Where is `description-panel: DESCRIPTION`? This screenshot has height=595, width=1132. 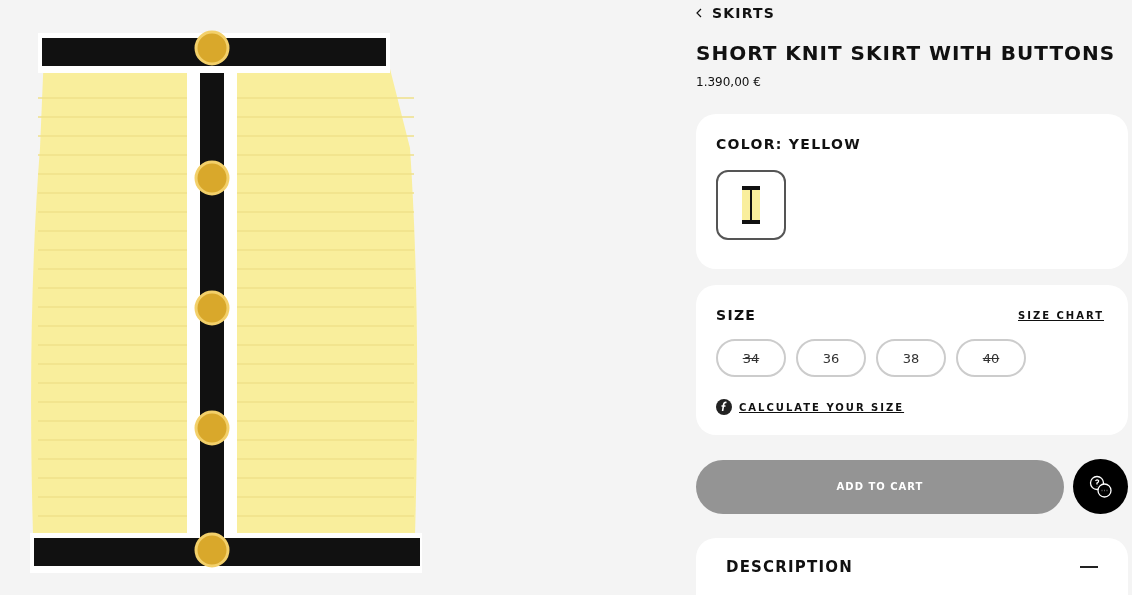
description-panel: DESCRIPTION is located at coordinates (912, 566).